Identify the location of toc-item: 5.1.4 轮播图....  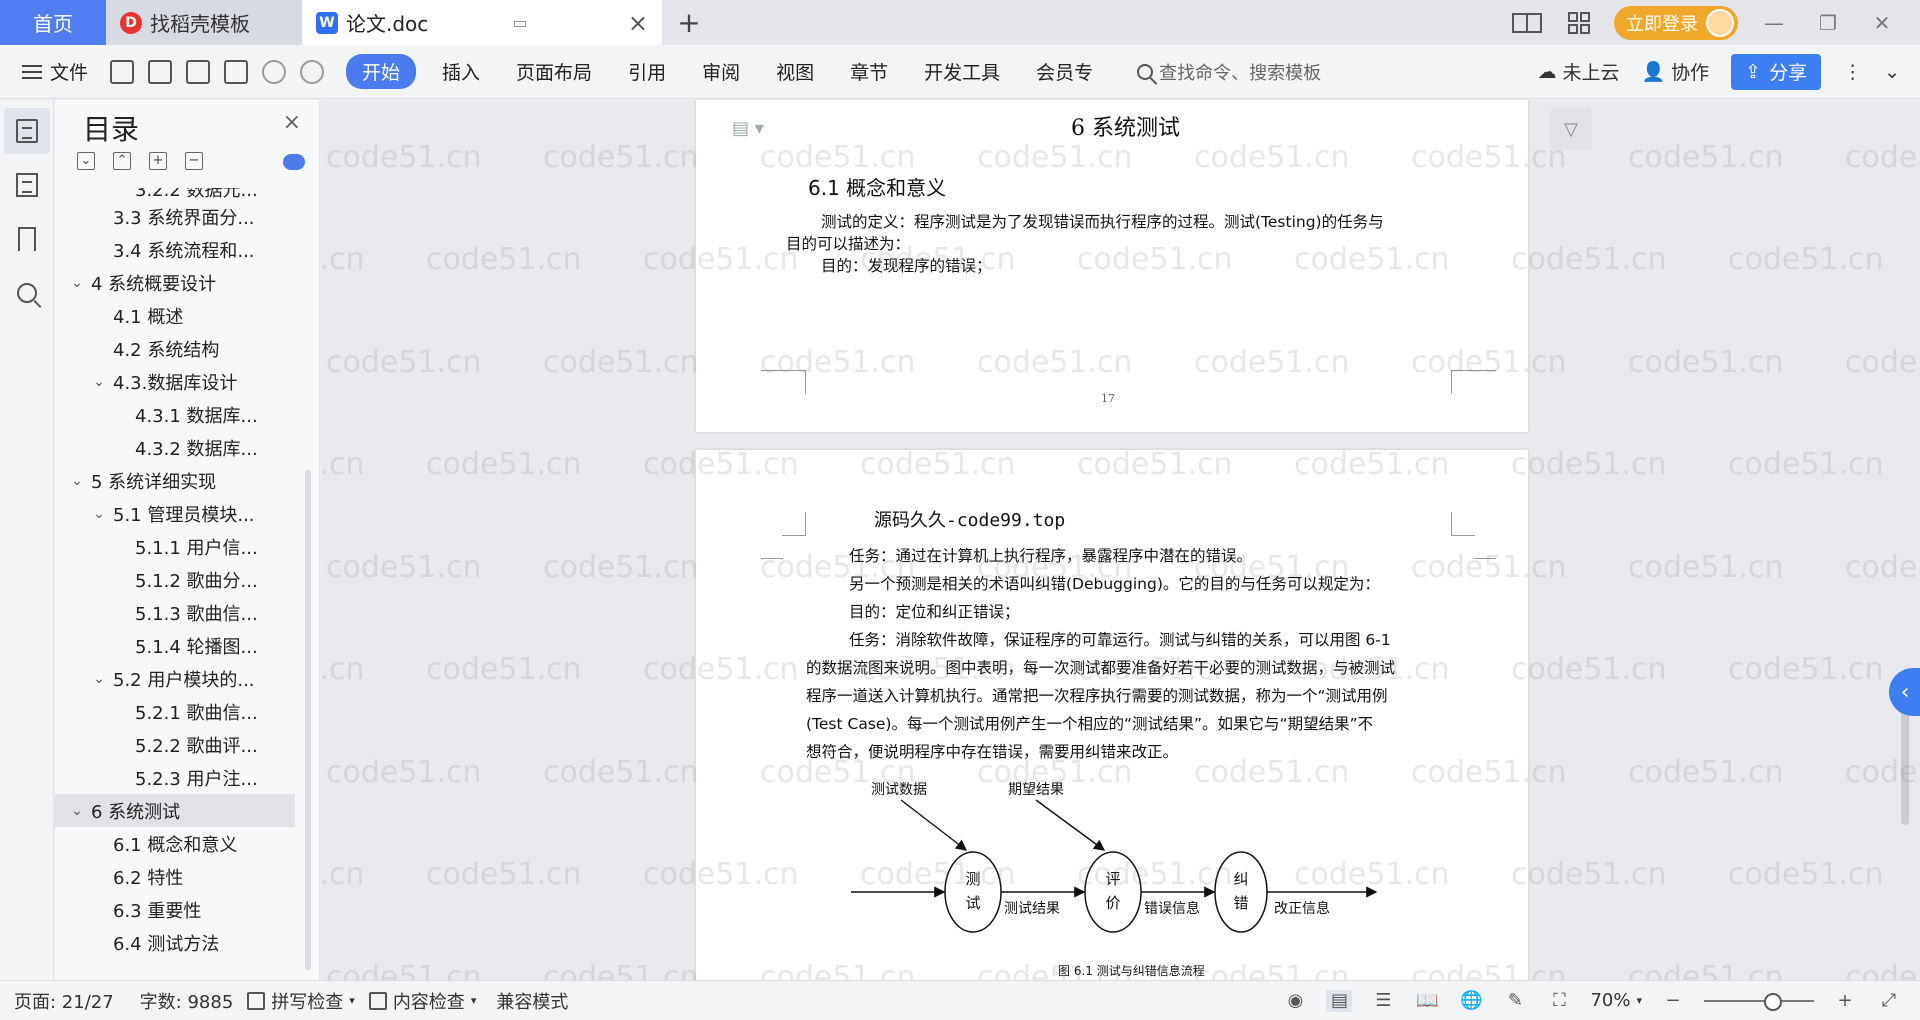
(175, 645).